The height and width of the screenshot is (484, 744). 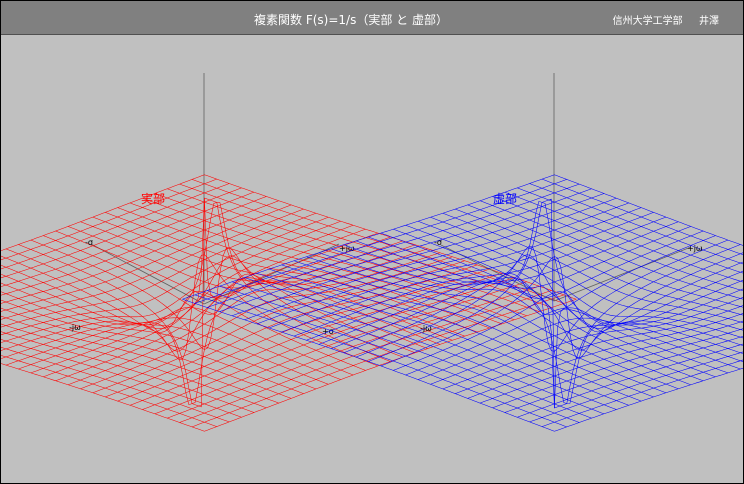 I want to click on page-title: 複素関数 F(s)=1/s（実部 と 虚部）, so click(x=351, y=20).